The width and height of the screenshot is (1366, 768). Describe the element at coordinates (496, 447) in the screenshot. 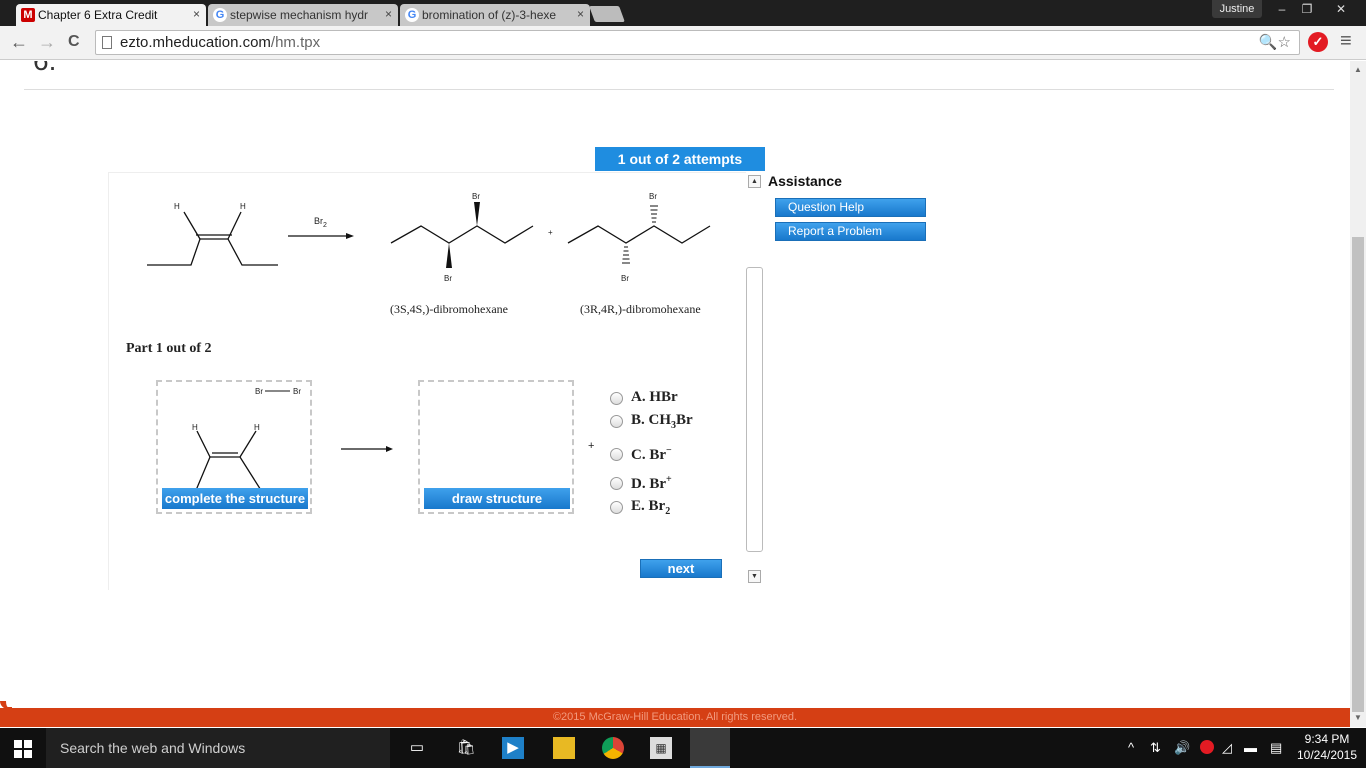

I see `structure-box-product: draw structure` at that location.